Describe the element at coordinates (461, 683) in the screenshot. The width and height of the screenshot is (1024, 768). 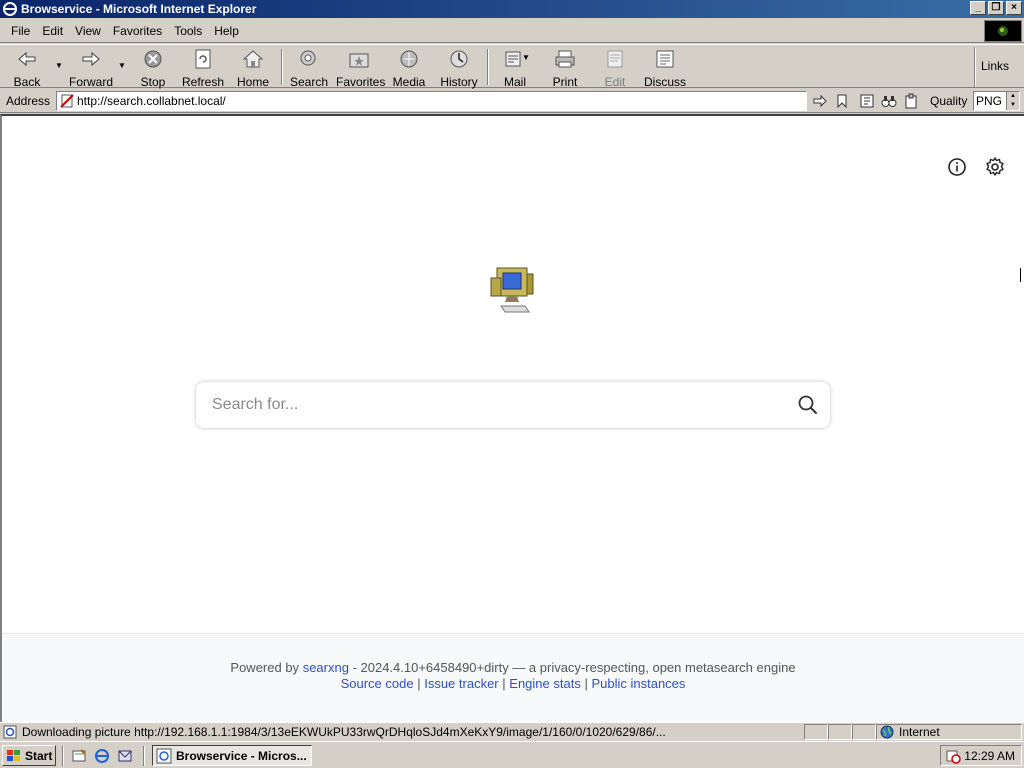
I see `issue-tracker-link: Issue tracker` at that location.